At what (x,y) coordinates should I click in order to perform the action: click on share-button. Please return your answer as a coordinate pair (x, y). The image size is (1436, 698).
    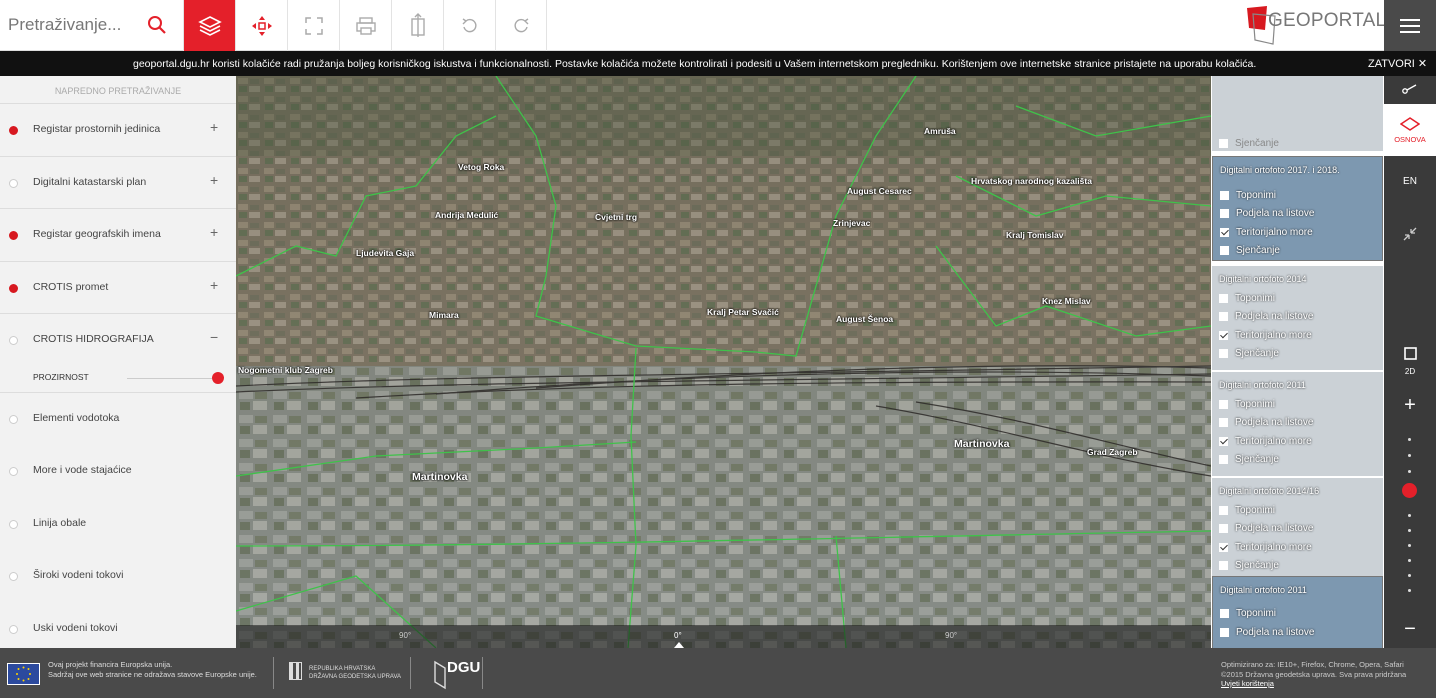
    Looking at the image, I should click on (1410, 88).